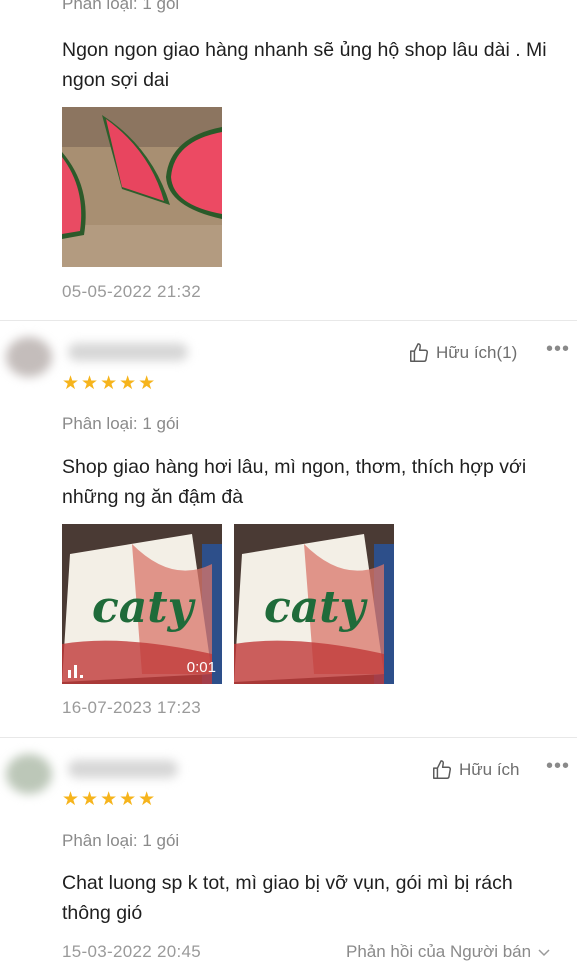 This screenshot has width=577, height=968. I want to click on watermelon-image, so click(142, 187).